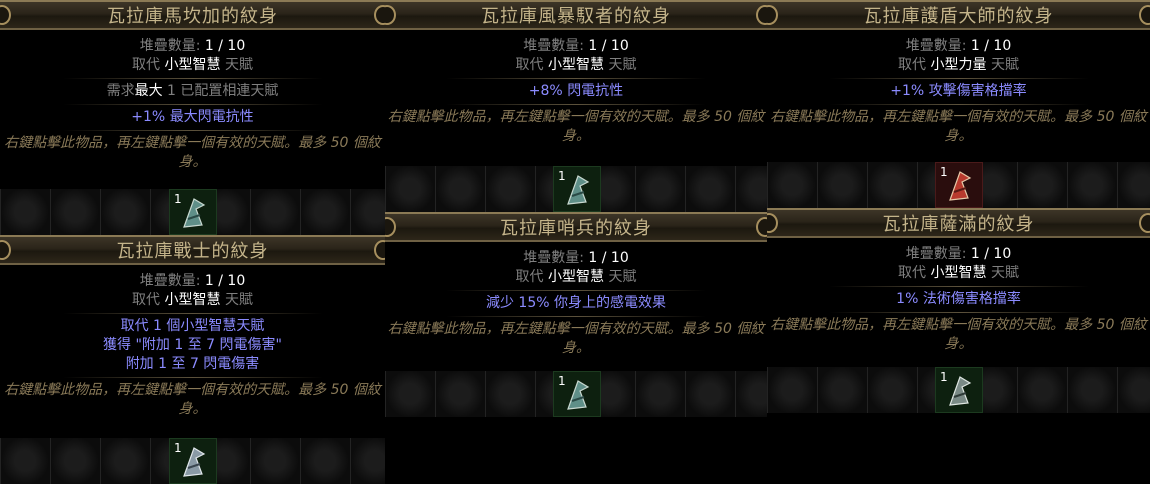 The image size is (1150, 484). I want to click on card-title: 瓦拉庫哨兵的紋身, so click(576, 228).